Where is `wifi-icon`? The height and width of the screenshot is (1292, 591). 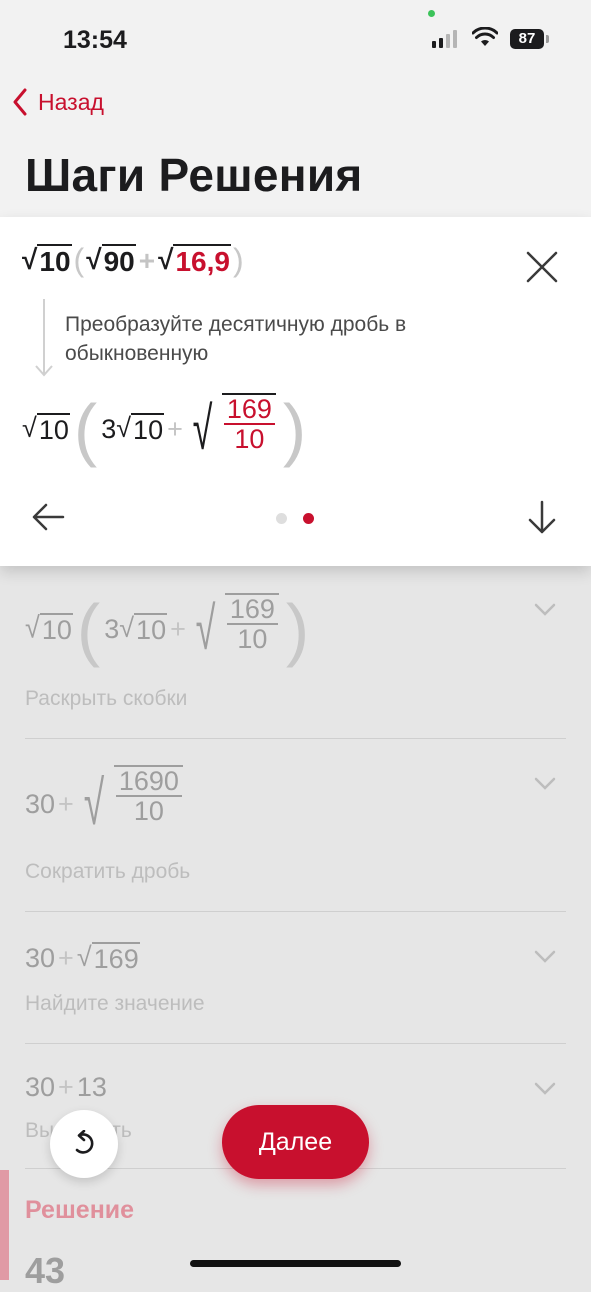
wifi-icon is located at coordinates (485, 36).